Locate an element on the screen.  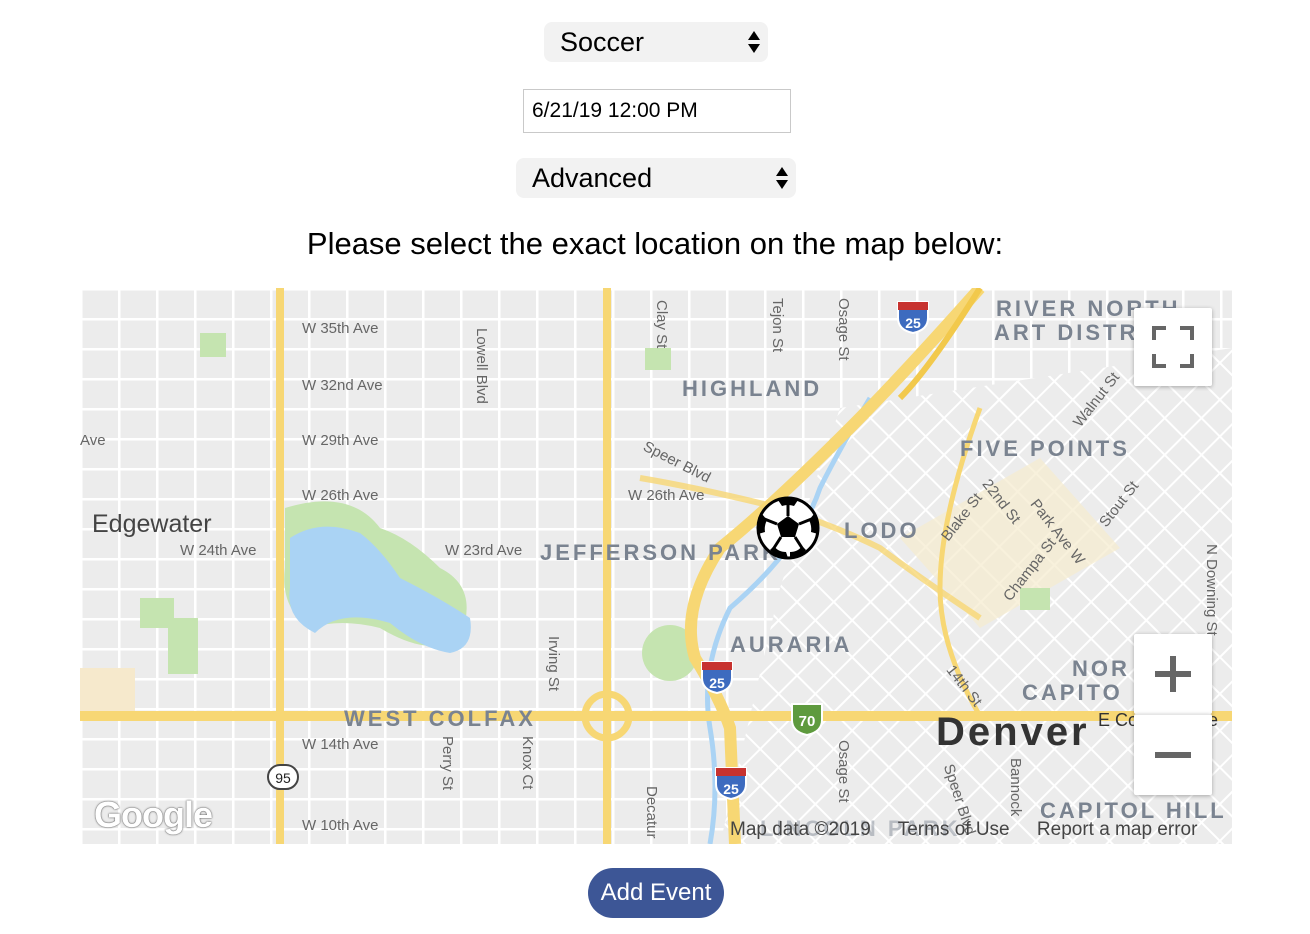
street-label: Lowell Blvd is located at coordinates (481, 366).